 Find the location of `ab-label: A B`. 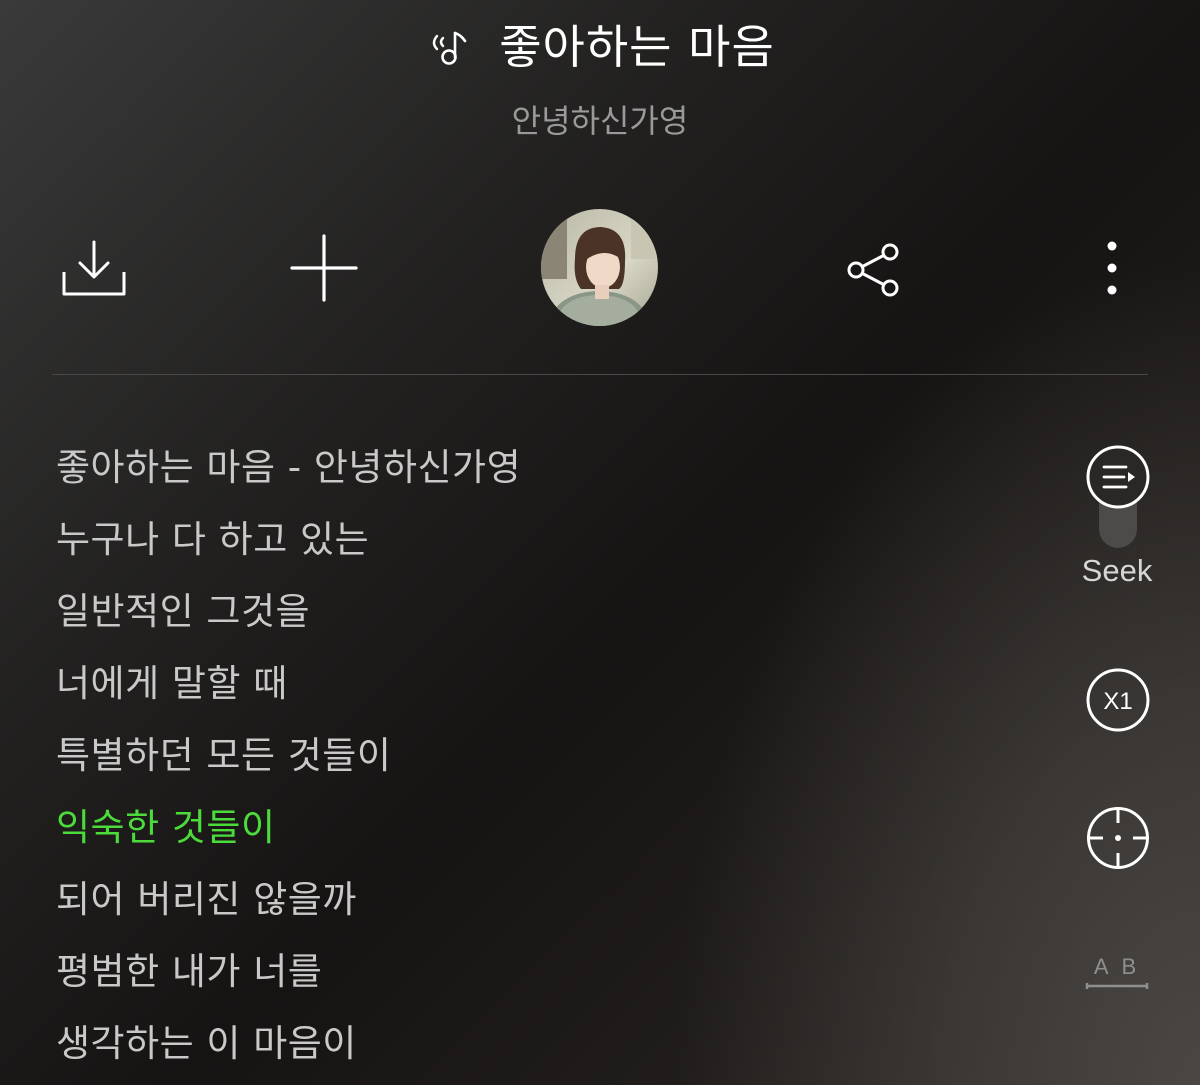

ab-label: A B is located at coordinates (1117, 966).